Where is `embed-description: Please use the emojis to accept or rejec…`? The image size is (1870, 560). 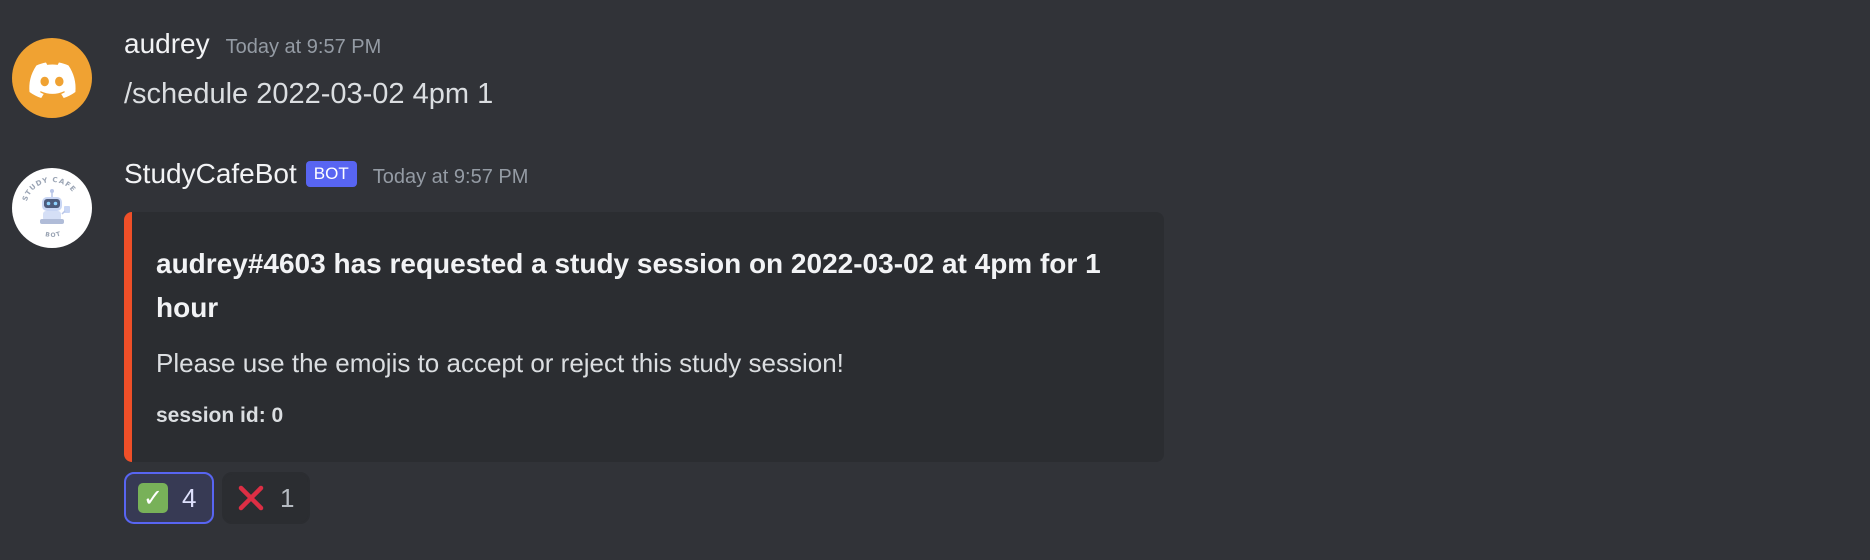
embed-description: Please use the emojis to accept or rejec… is located at coordinates (500, 363).